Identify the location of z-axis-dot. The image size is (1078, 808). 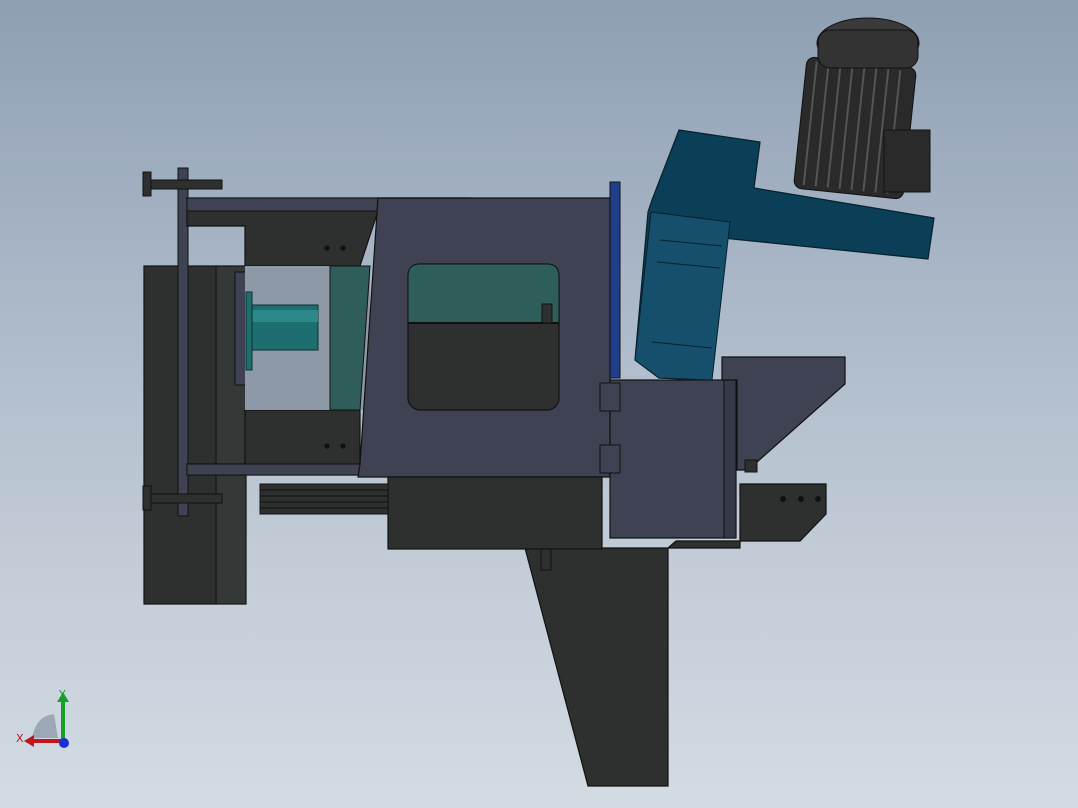
(64, 743).